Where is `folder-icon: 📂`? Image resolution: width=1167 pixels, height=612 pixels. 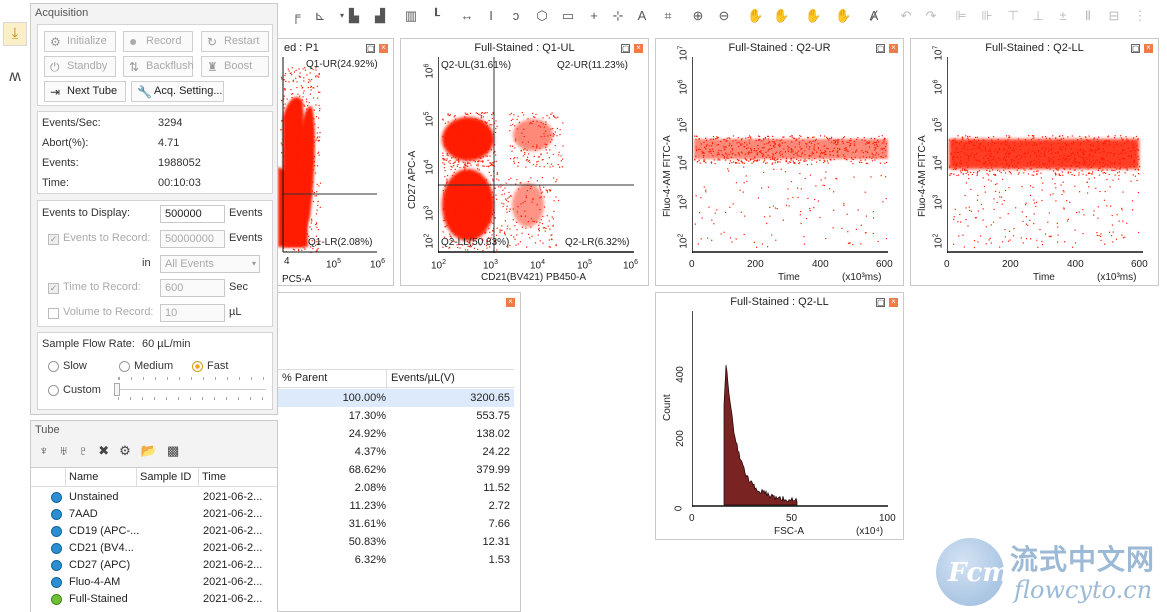
folder-icon: 📂 is located at coordinates (154, 450).